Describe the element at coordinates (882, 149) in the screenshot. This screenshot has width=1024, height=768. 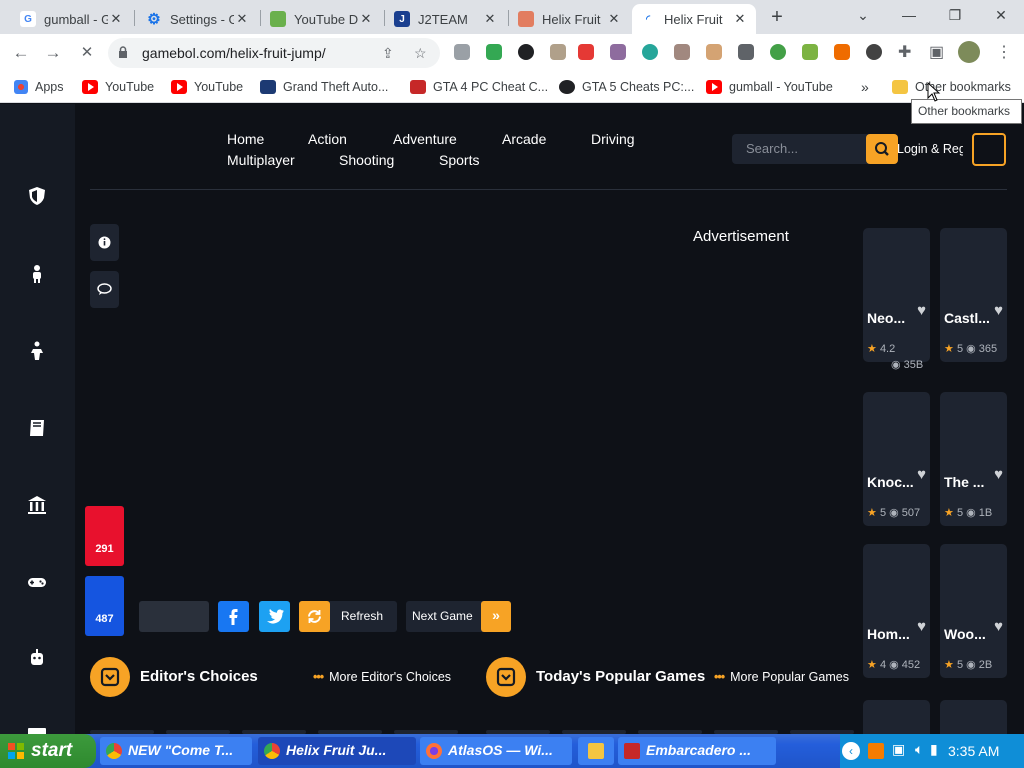
I see `search-button` at that location.